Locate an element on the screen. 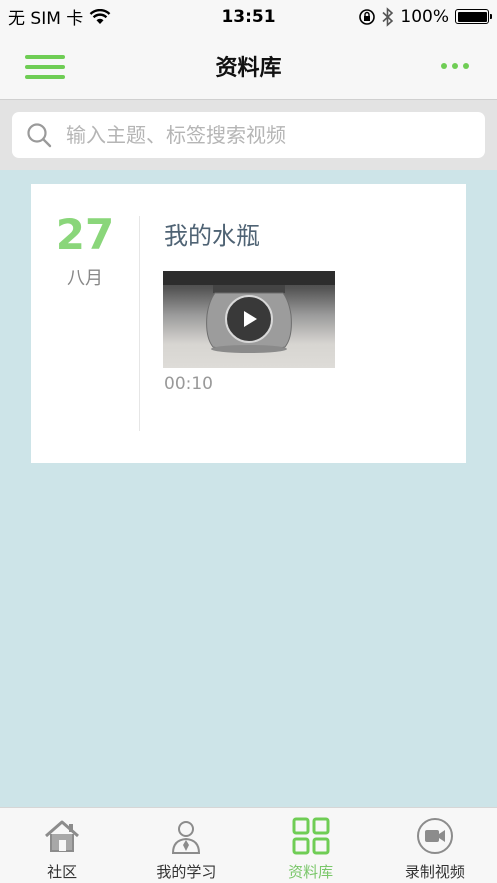 The image size is (497, 883). person-icon is located at coordinates (186, 837).